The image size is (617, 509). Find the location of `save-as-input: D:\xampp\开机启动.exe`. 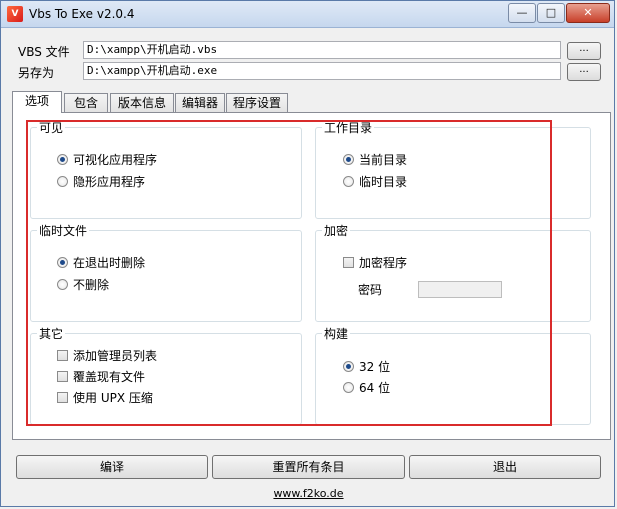

save-as-input: D:\xampp\开机启动.exe is located at coordinates (322, 71).